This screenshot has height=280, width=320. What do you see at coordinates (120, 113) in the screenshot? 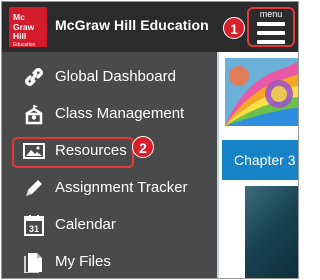
I see `sidebar-item-label: Class Management` at bounding box center [120, 113].